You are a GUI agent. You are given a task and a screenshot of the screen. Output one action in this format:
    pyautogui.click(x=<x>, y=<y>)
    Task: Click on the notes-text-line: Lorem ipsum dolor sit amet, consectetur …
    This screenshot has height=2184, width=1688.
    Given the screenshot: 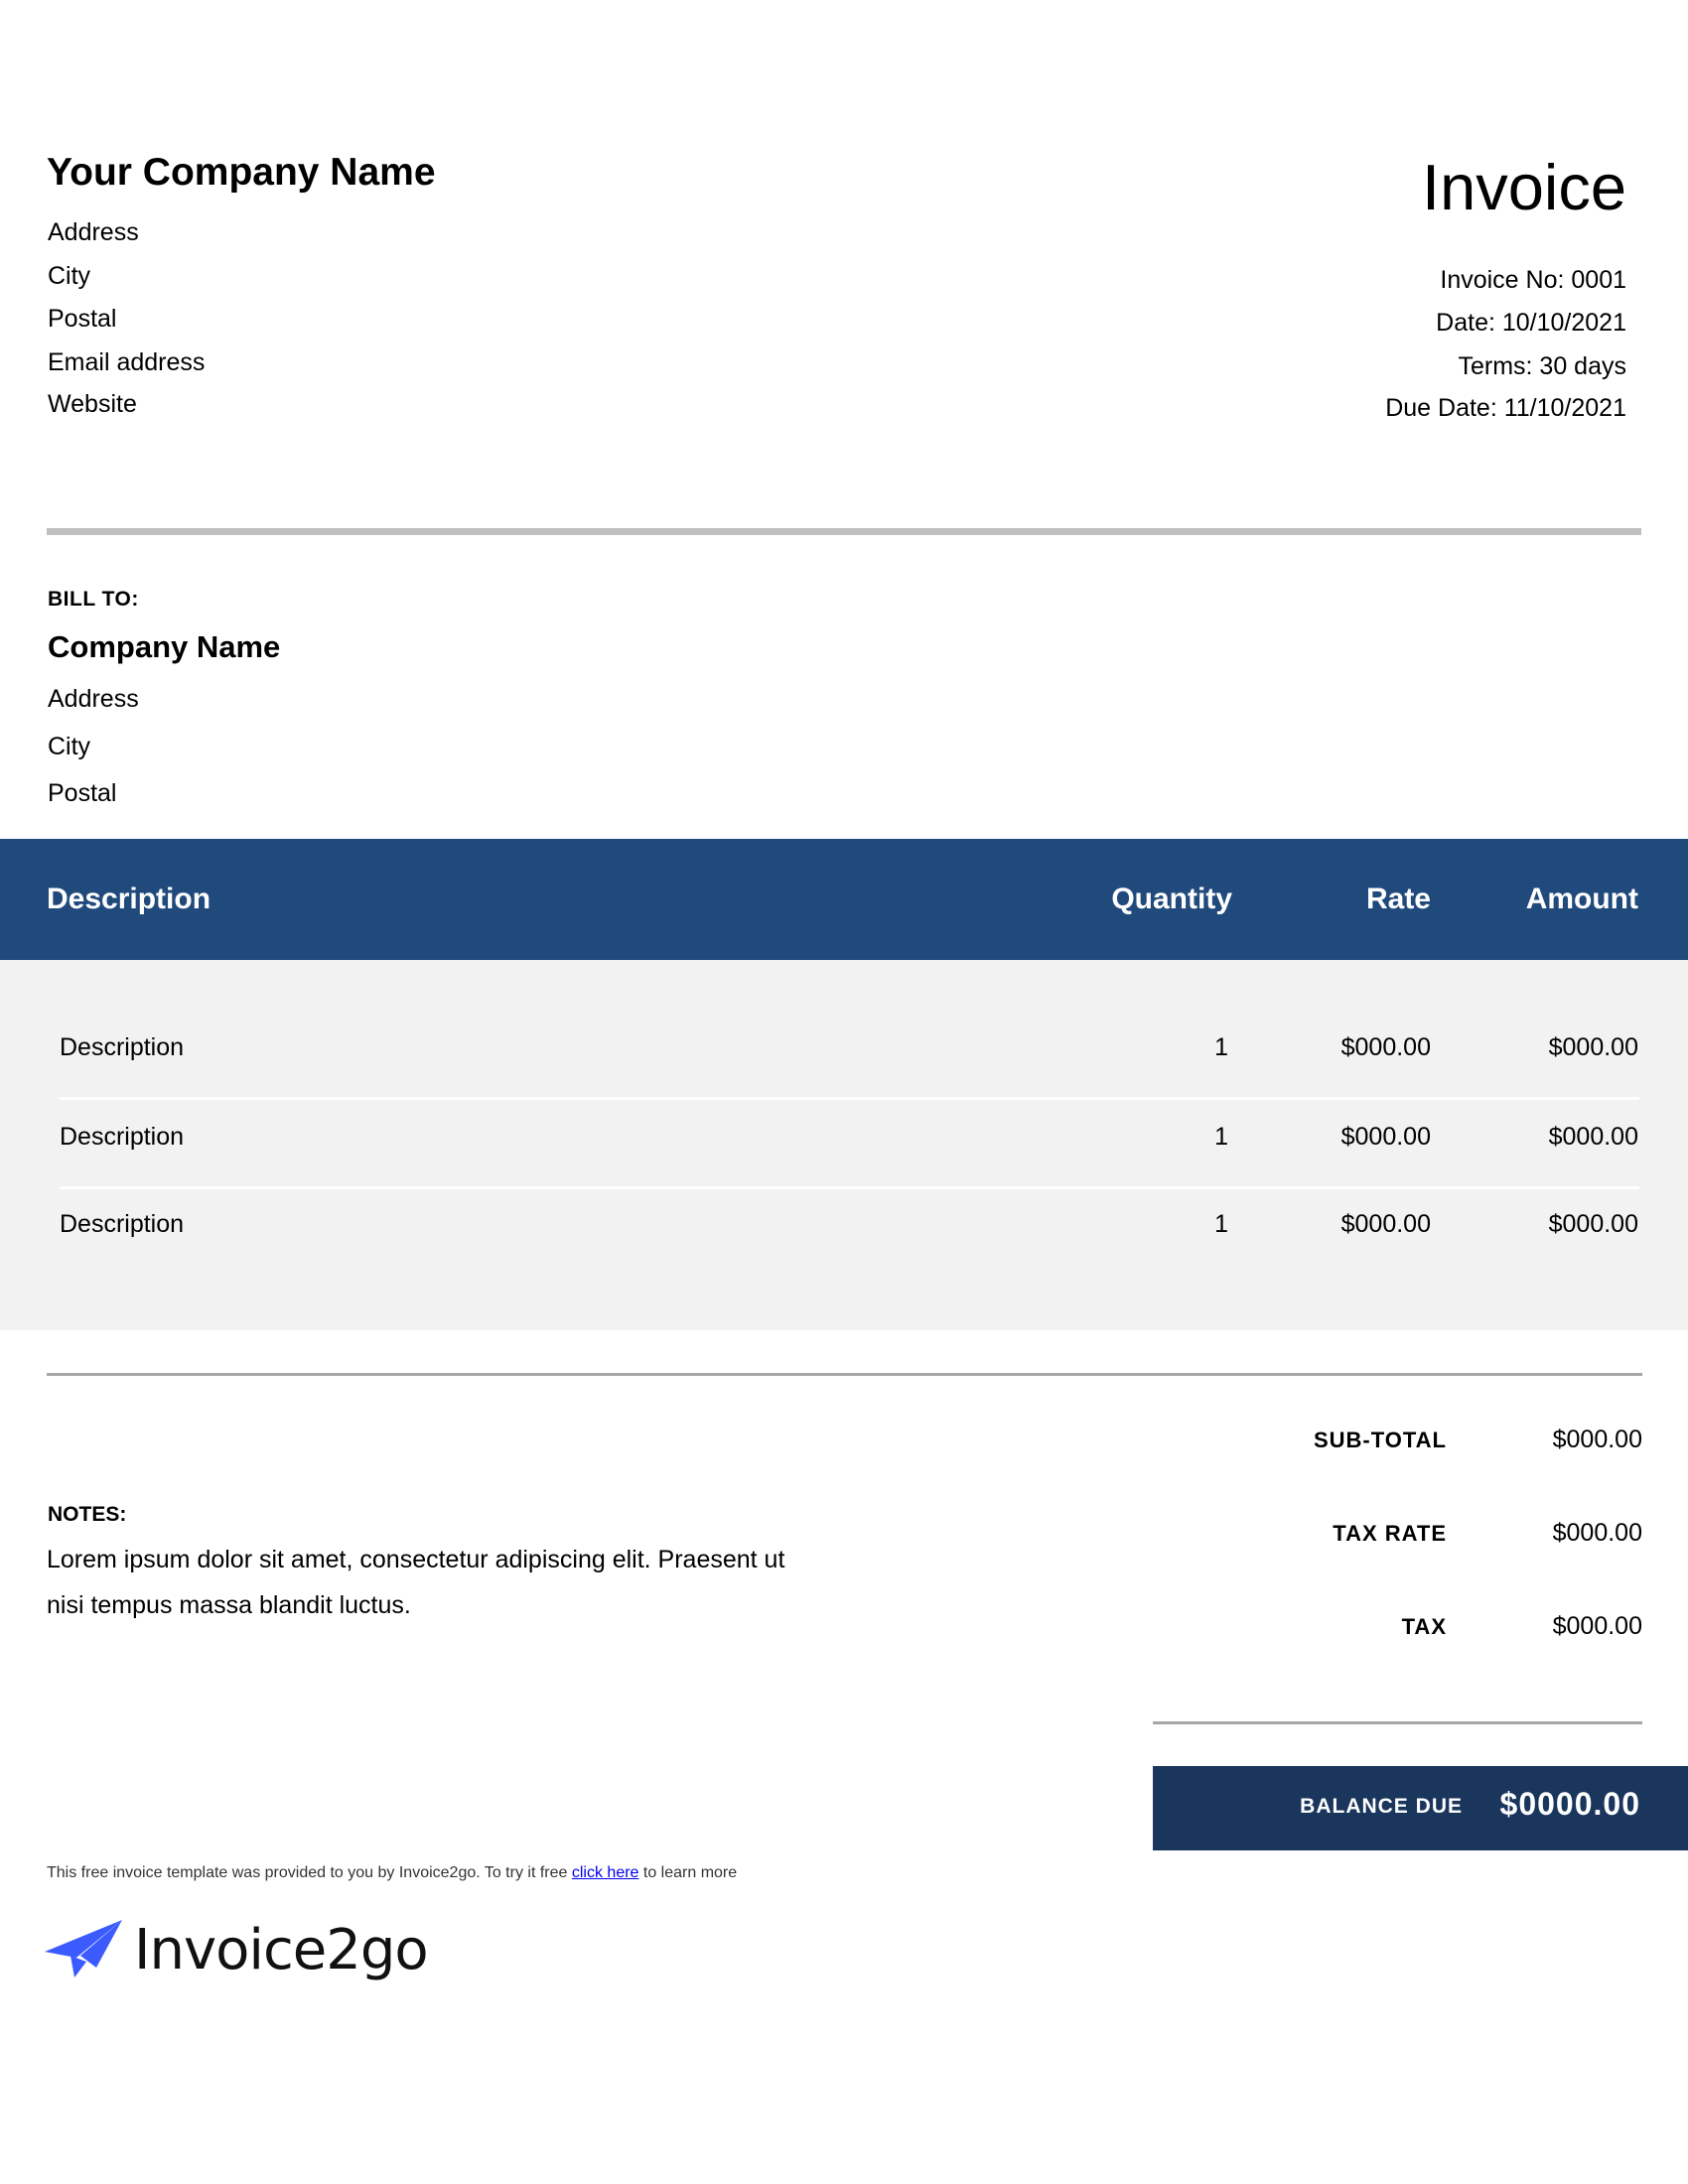 What is the action you would take?
    pyautogui.click(x=416, y=1559)
    